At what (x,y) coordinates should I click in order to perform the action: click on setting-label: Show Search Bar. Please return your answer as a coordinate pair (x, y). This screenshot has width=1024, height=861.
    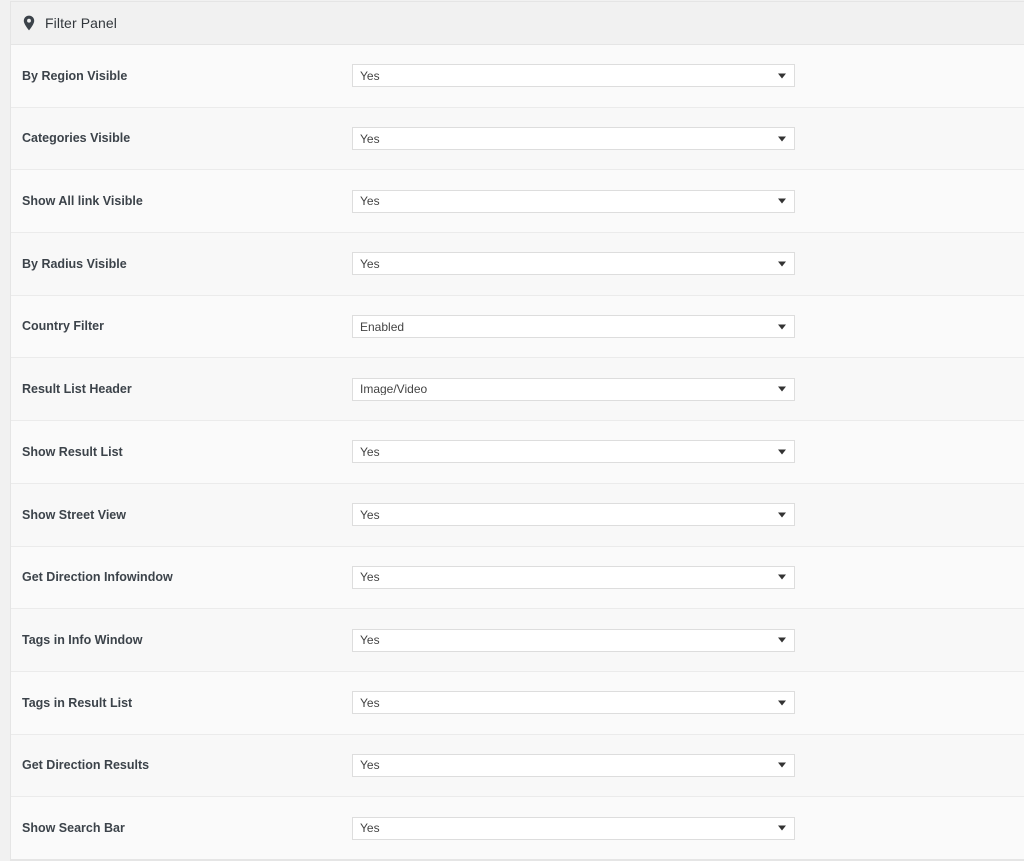
    Looking at the image, I should click on (73, 827).